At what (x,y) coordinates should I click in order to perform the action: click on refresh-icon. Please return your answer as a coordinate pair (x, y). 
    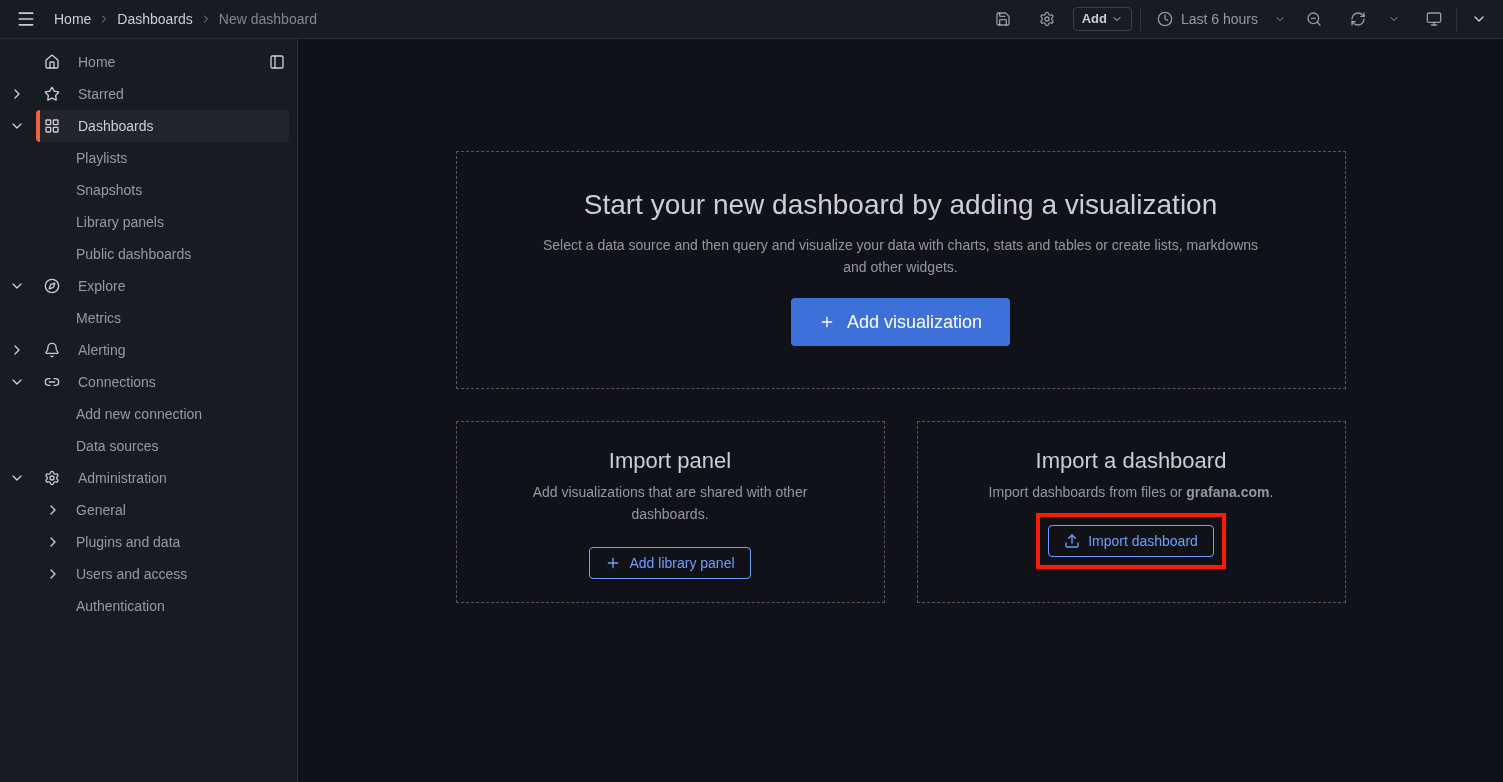
    Looking at the image, I should click on (1358, 19).